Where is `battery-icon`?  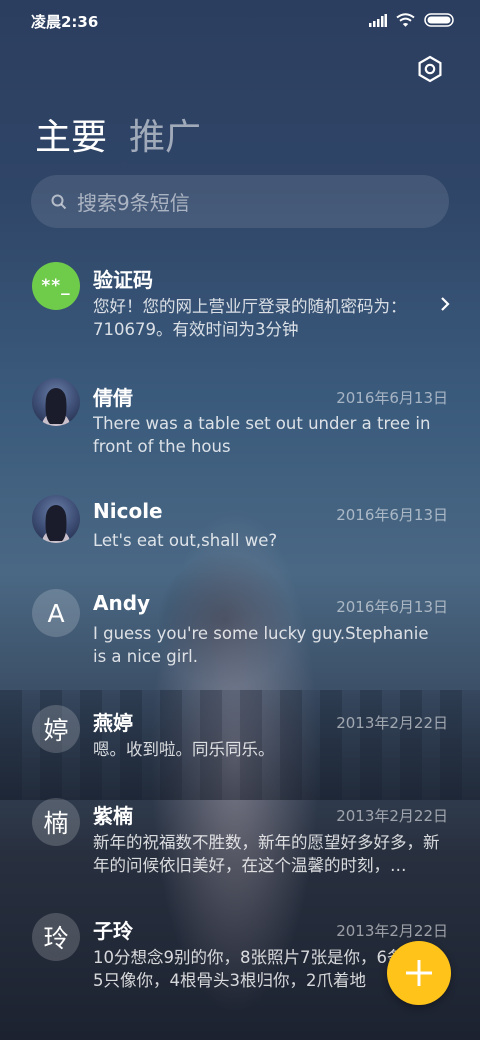 battery-icon is located at coordinates (439, 20).